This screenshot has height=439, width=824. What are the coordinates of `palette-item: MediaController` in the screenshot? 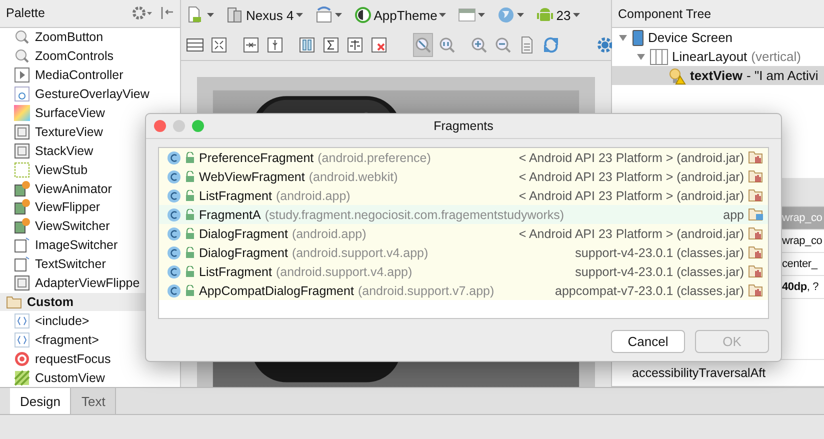 It's located at (79, 75).